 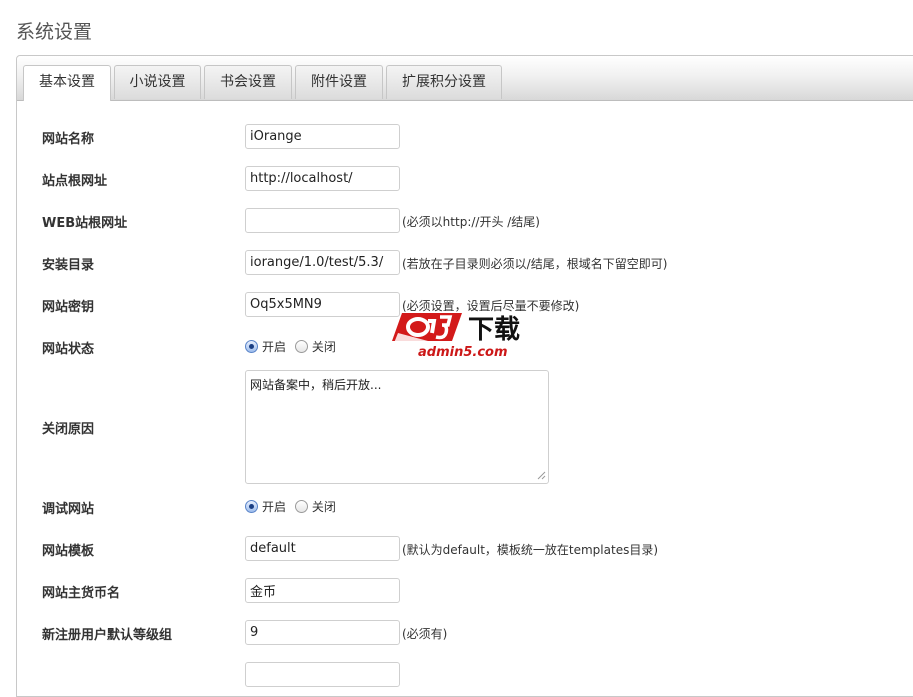 I want to click on web-root-label: WEB站根网址, so click(x=85, y=223).